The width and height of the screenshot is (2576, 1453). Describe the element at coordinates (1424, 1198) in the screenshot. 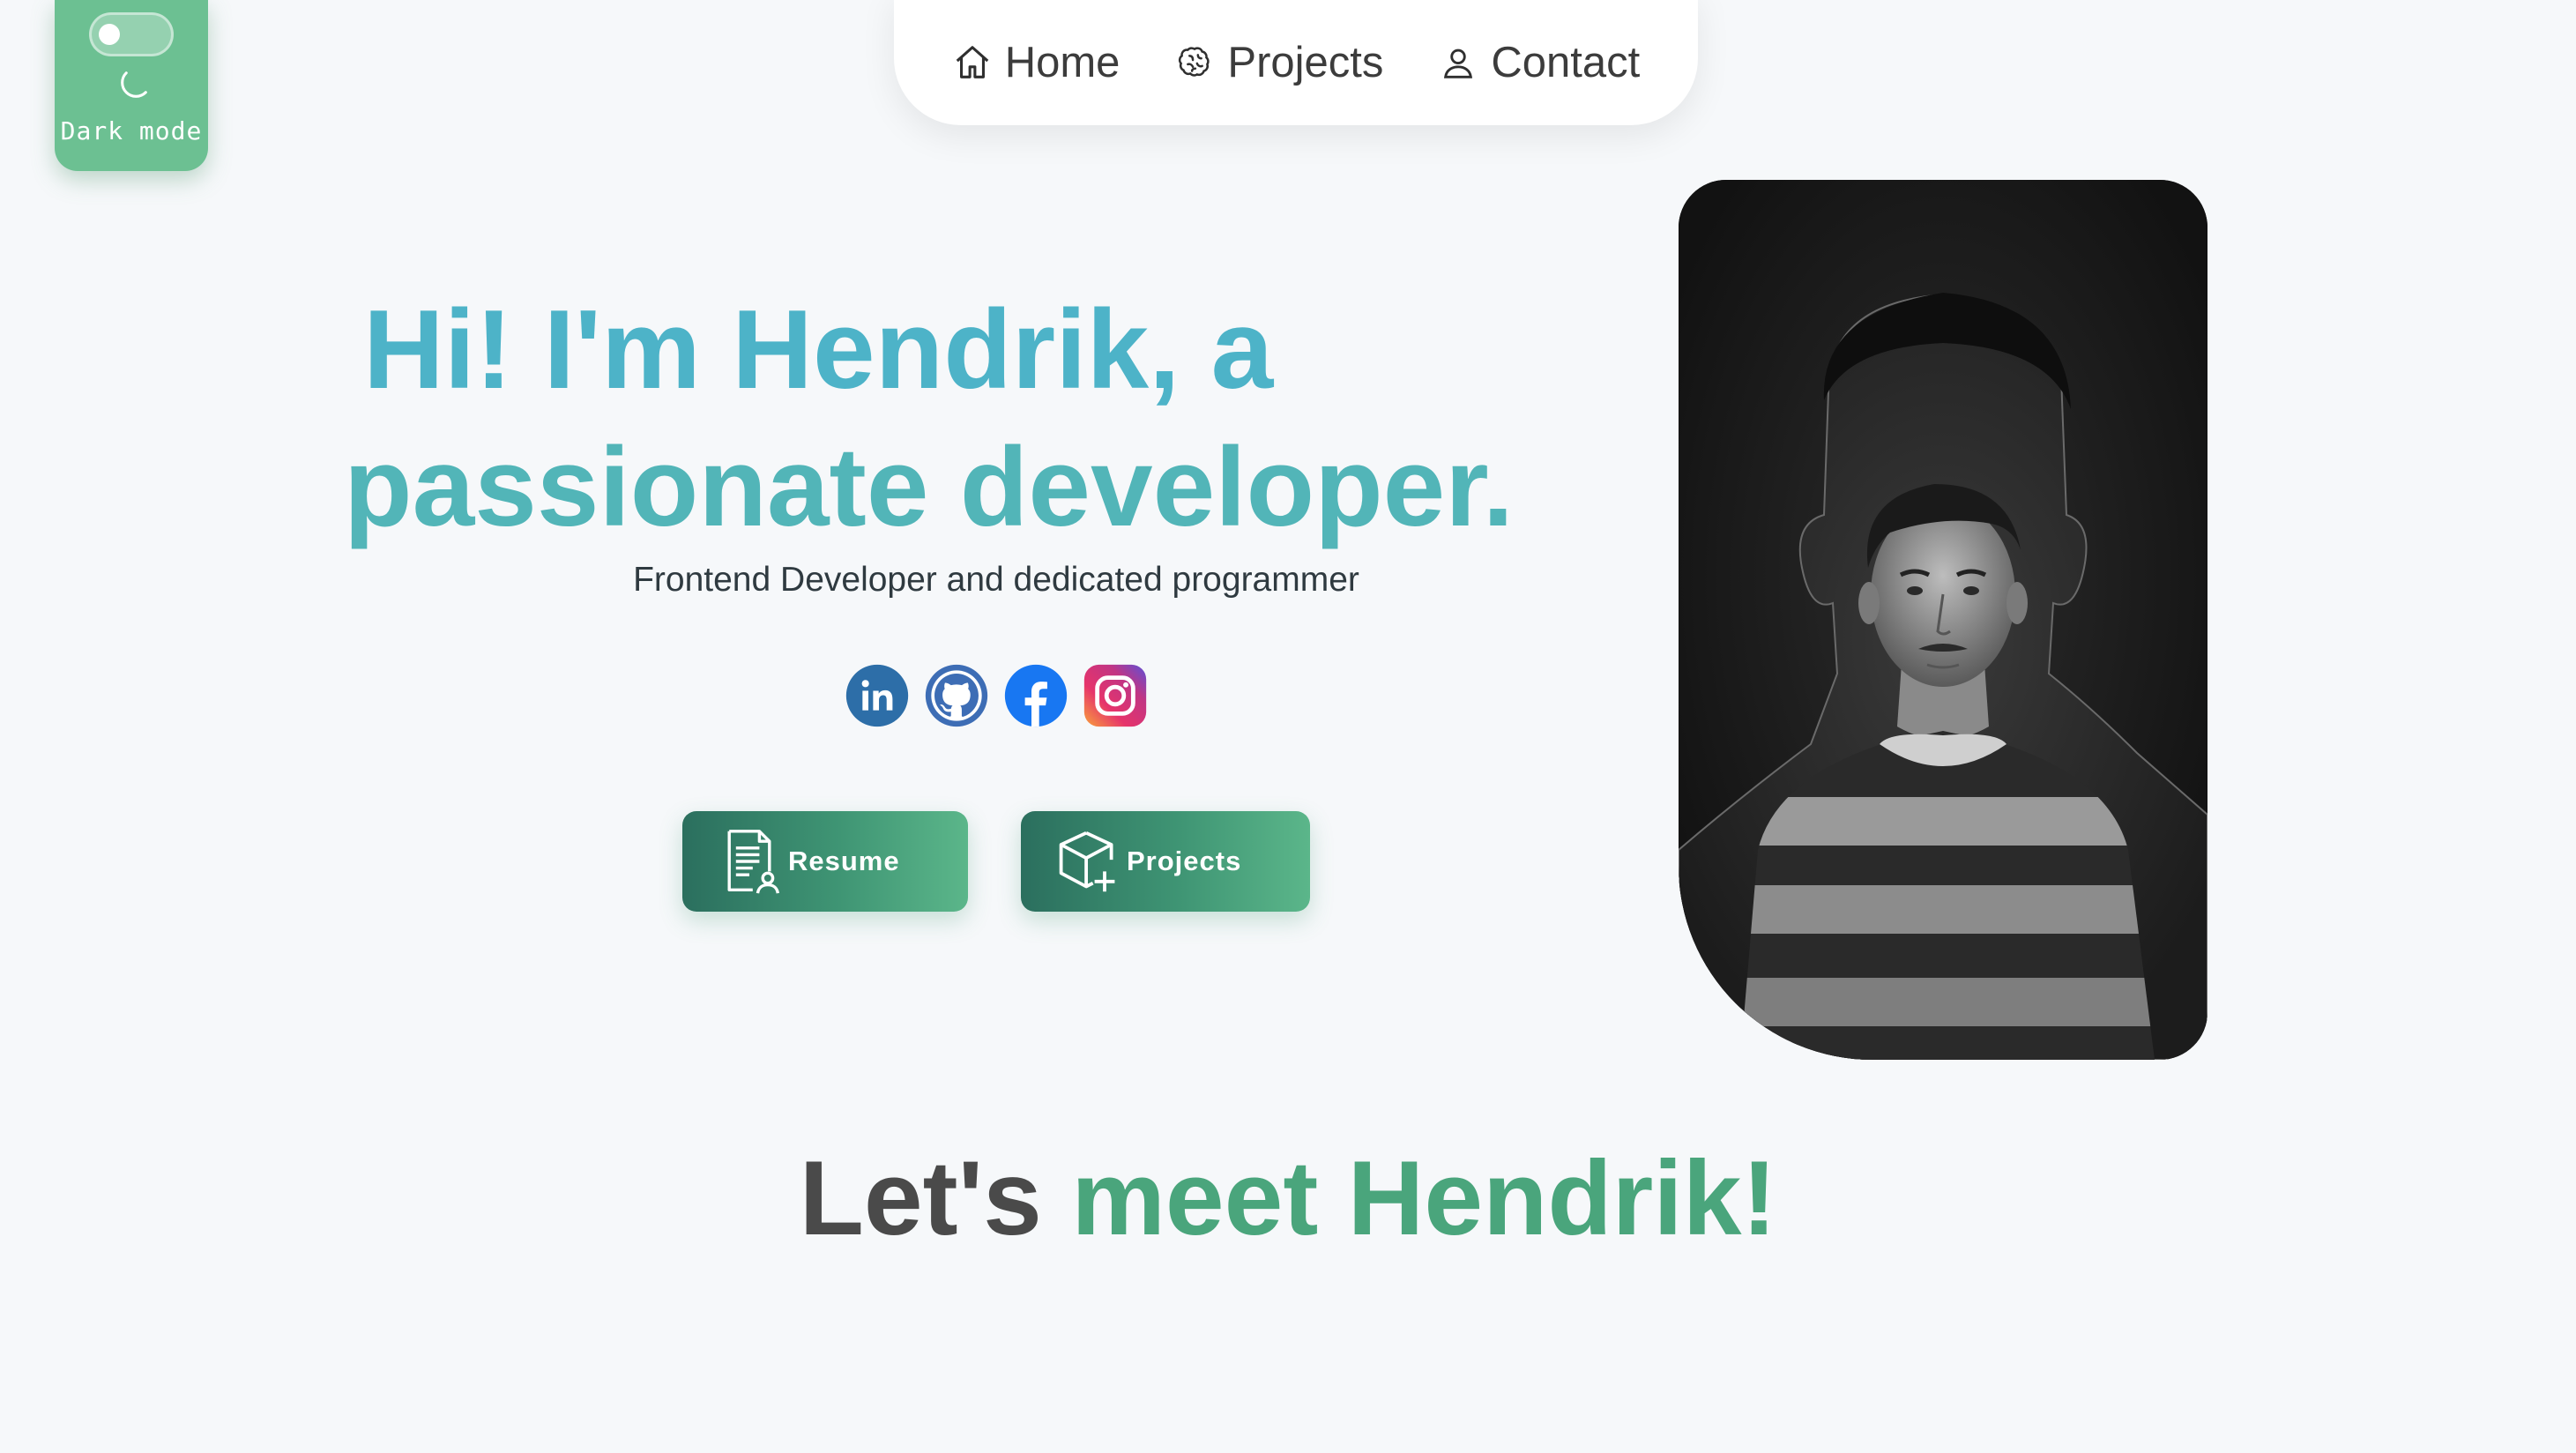

I see `meet-accent: meet Hendrik!` at that location.